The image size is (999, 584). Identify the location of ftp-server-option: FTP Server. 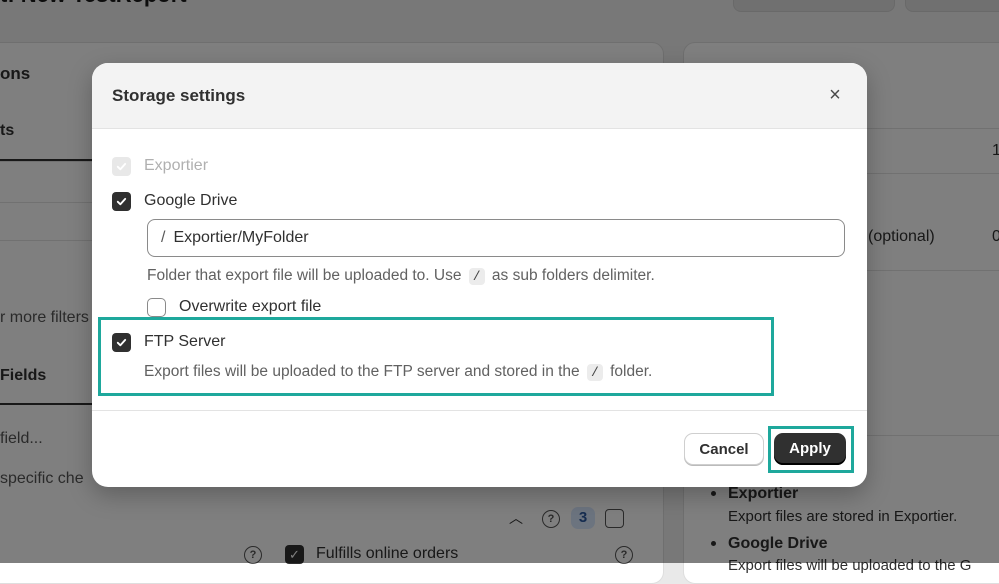
(169, 342).